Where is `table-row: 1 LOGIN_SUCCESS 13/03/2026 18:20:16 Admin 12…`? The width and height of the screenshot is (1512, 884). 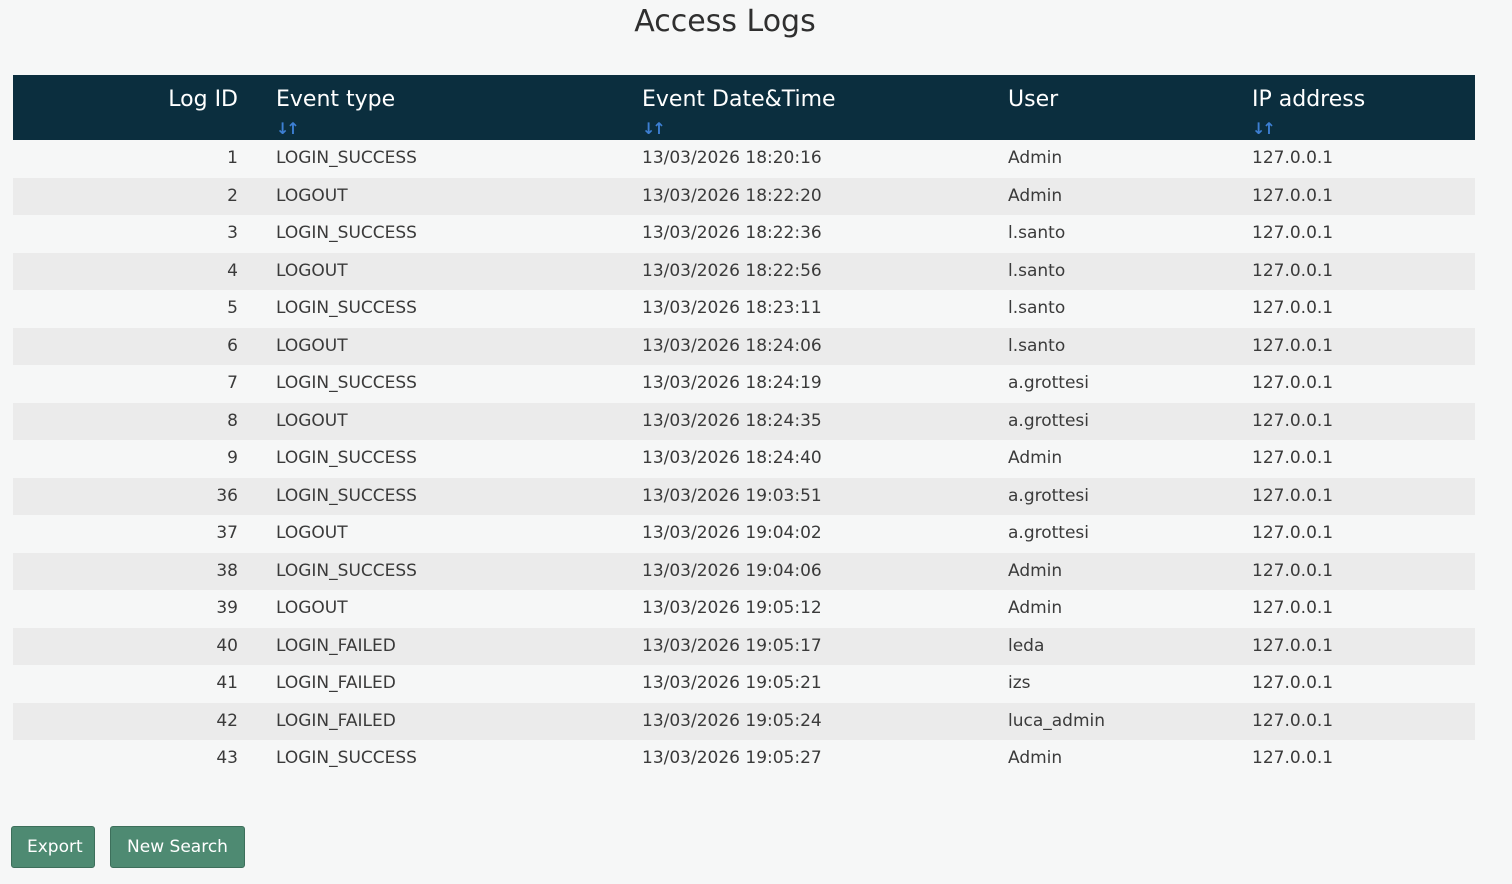 table-row: 1 LOGIN_SUCCESS 13/03/2026 18:20:16 Admin 12… is located at coordinates (744, 159).